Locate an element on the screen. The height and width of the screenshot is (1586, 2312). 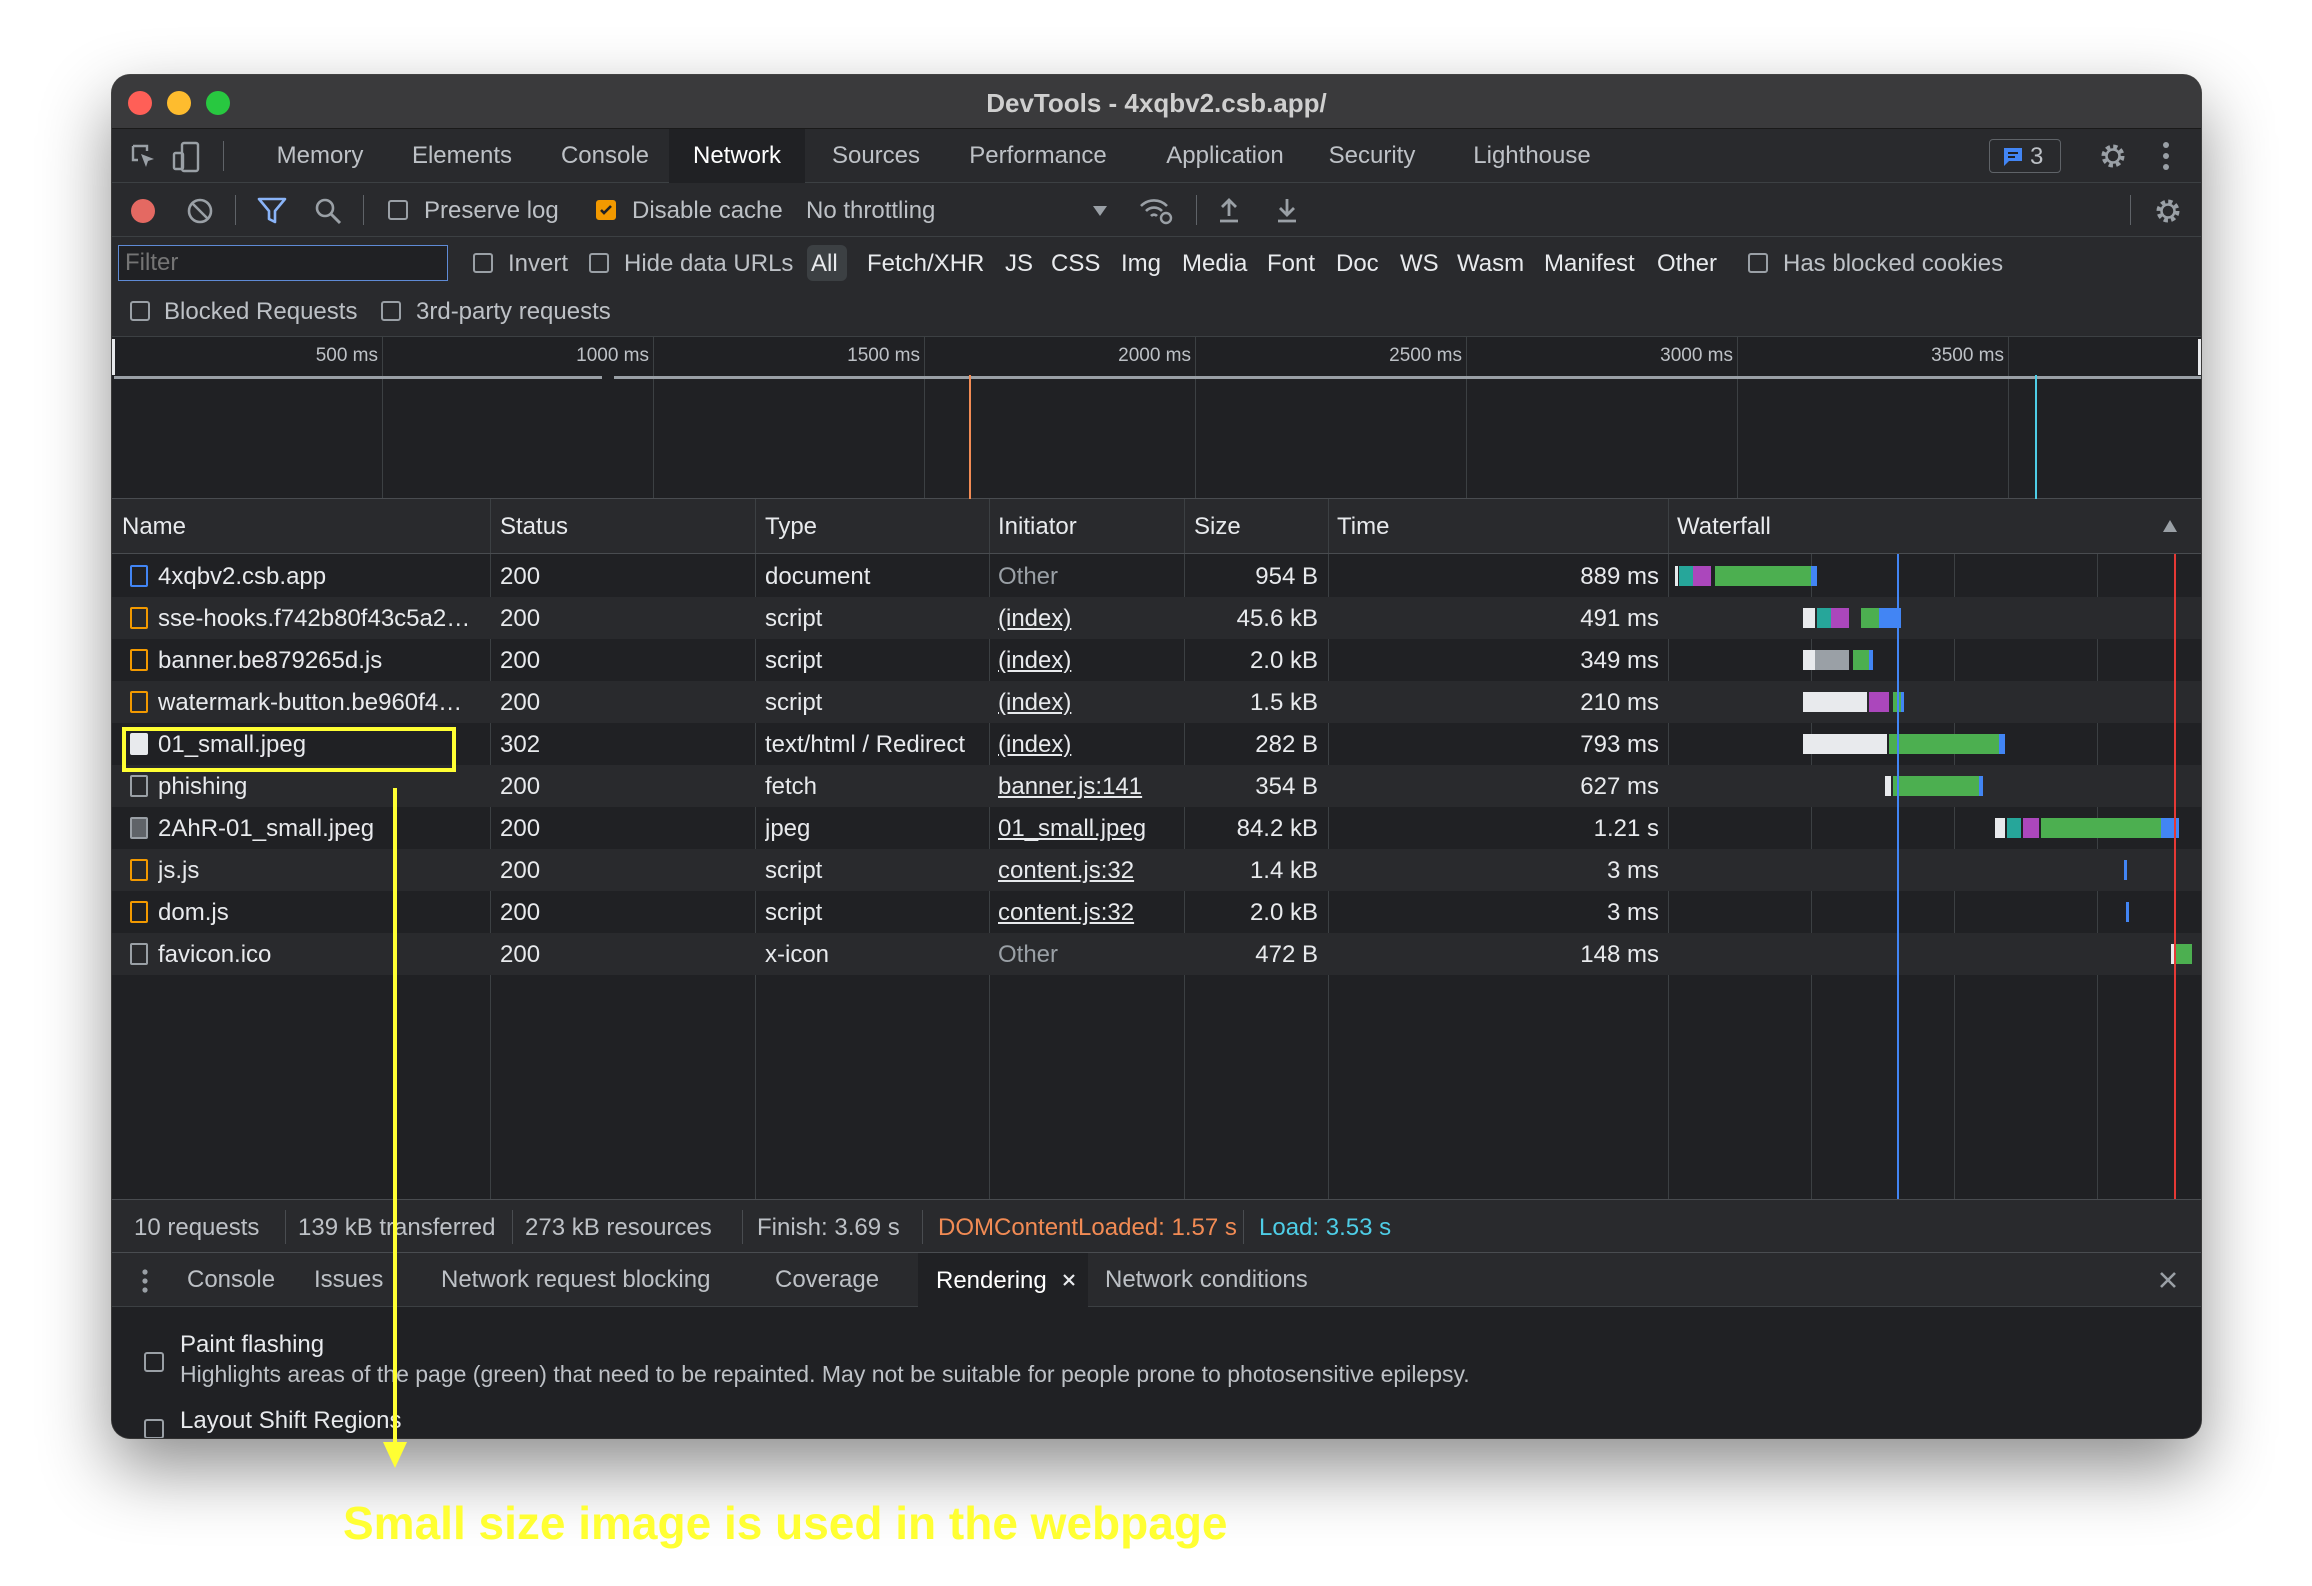
drawer-tab-network-conditions: Network conditions is located at coordinates (1206, 1280).